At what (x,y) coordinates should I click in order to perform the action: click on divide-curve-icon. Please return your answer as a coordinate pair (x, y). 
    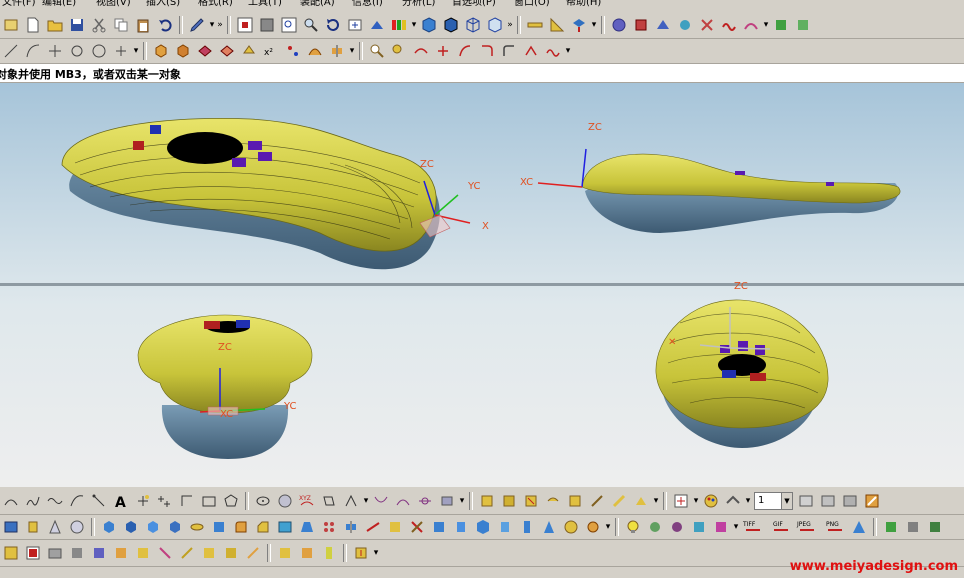
    Looking at the image, I should click on (553, 501).